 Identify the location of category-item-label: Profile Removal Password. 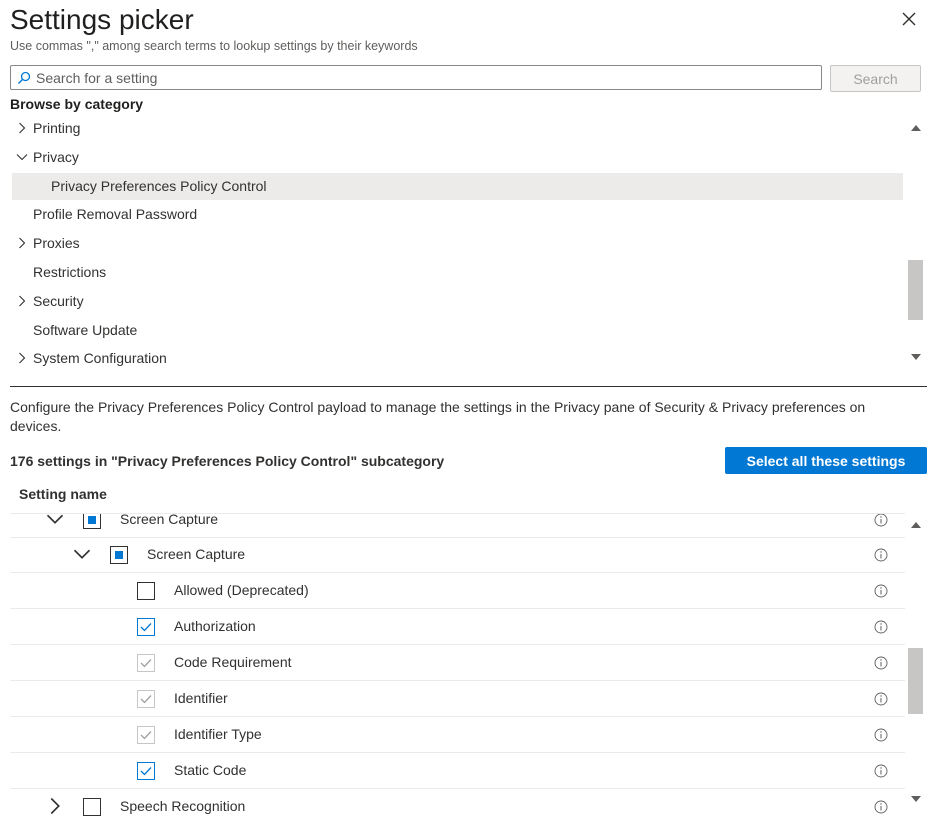
(115, 214).